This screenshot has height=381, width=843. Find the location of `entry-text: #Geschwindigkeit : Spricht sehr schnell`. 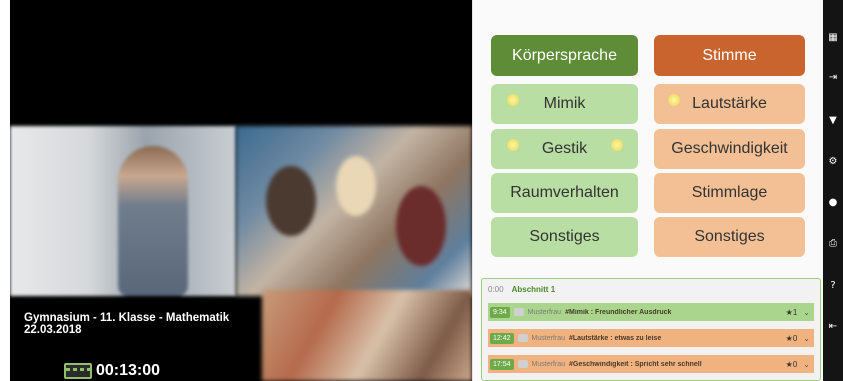

entry-text: #Geschwindigkeit : Spricht sehr schnell is located at coordinates (635, 364).